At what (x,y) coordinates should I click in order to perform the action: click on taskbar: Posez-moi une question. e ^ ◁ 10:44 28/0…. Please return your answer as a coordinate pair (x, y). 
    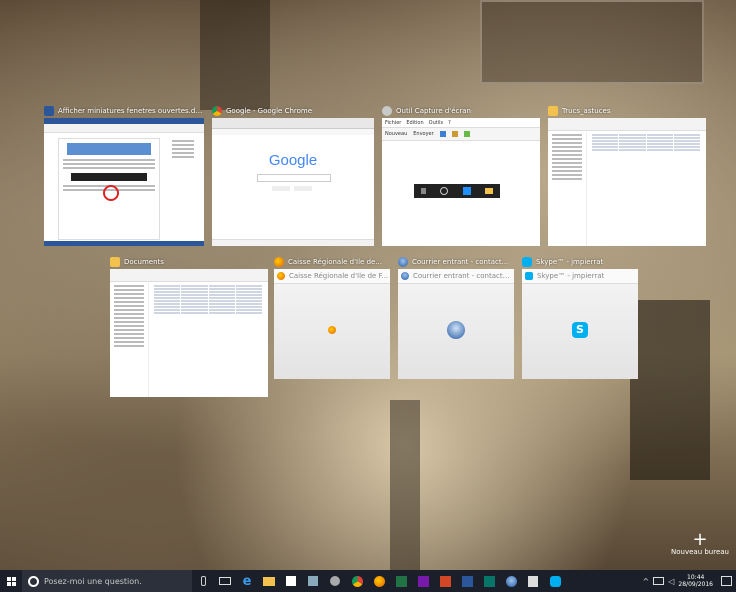
    Looking at the image, I should click on (368, 581).